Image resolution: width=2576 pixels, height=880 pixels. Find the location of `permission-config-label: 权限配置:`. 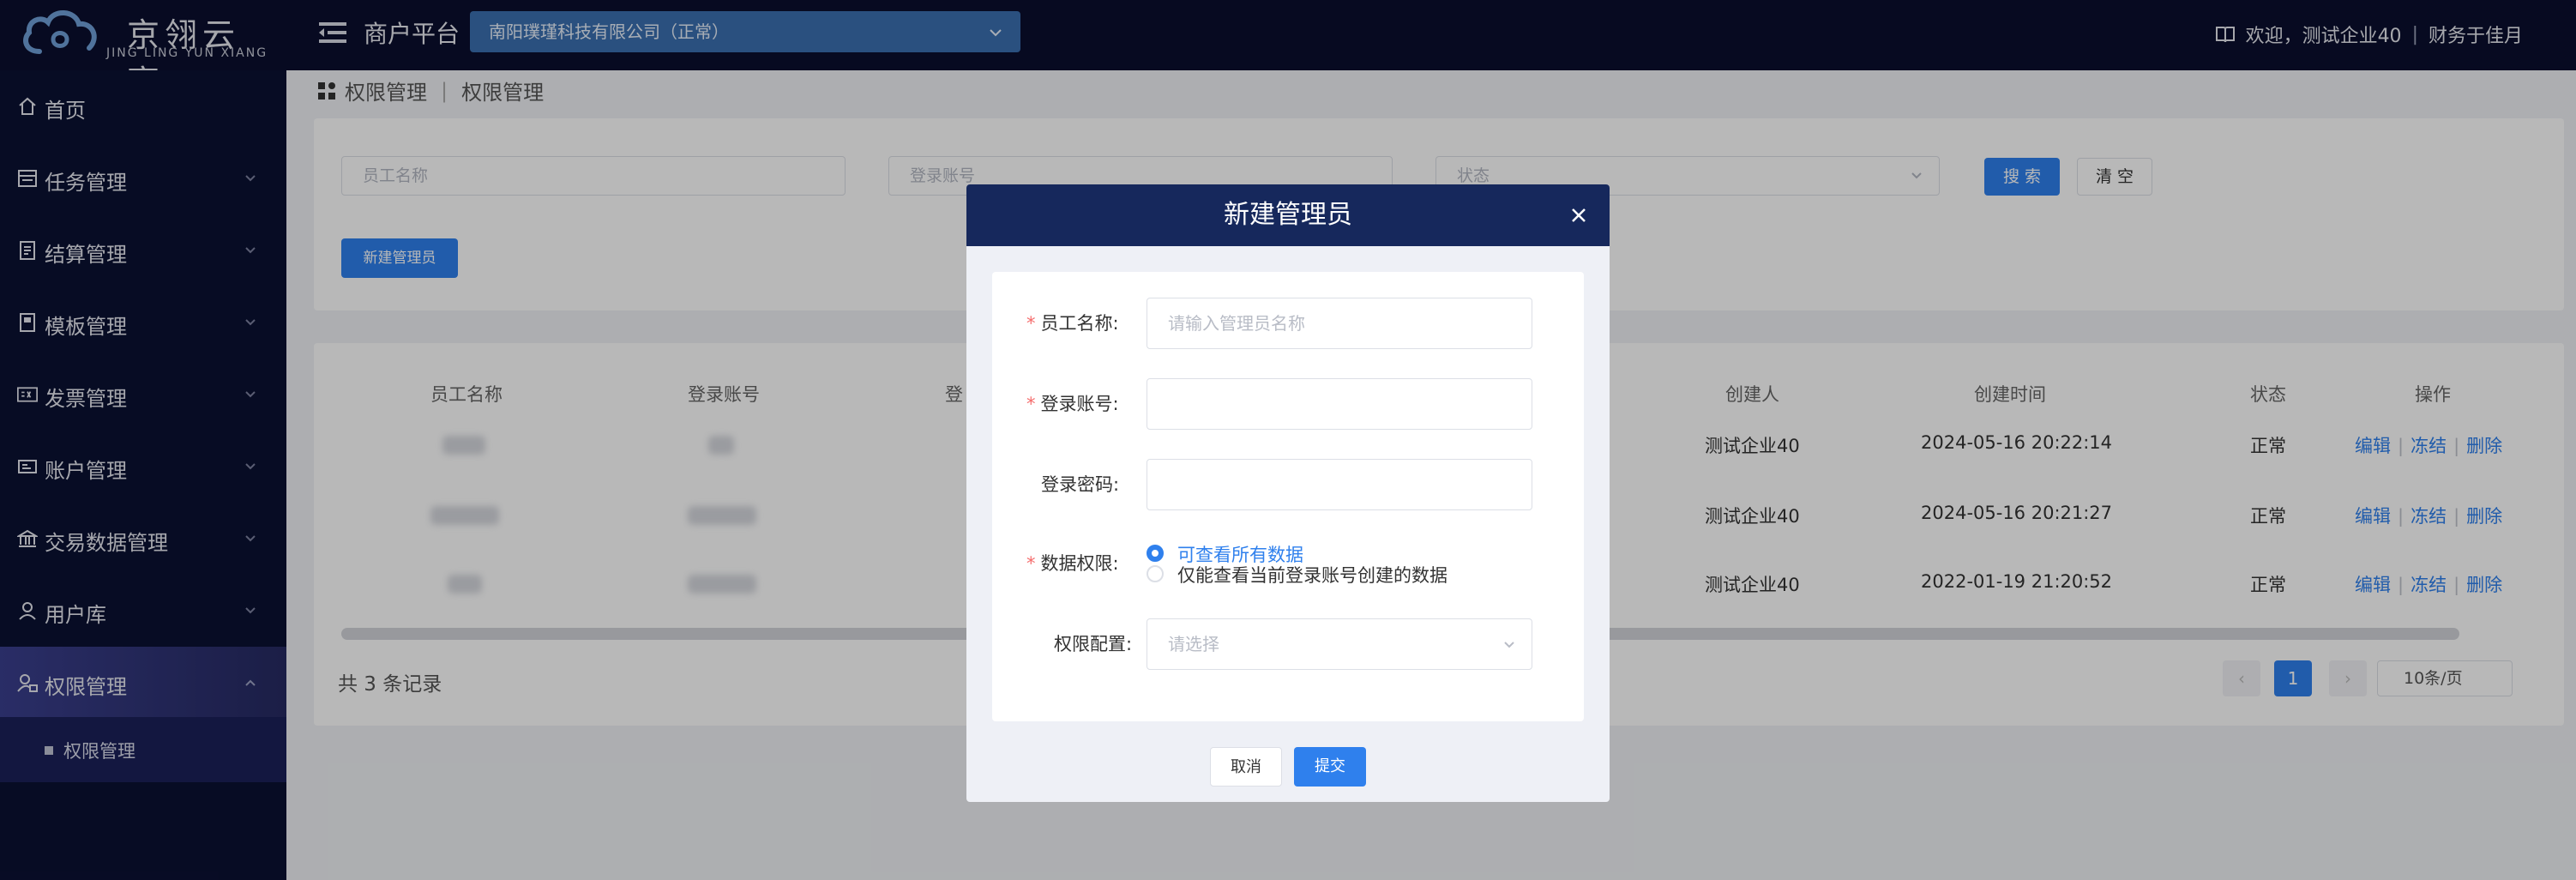

permission-config-label: 权限配置: is located at coordinates (1093, 644).